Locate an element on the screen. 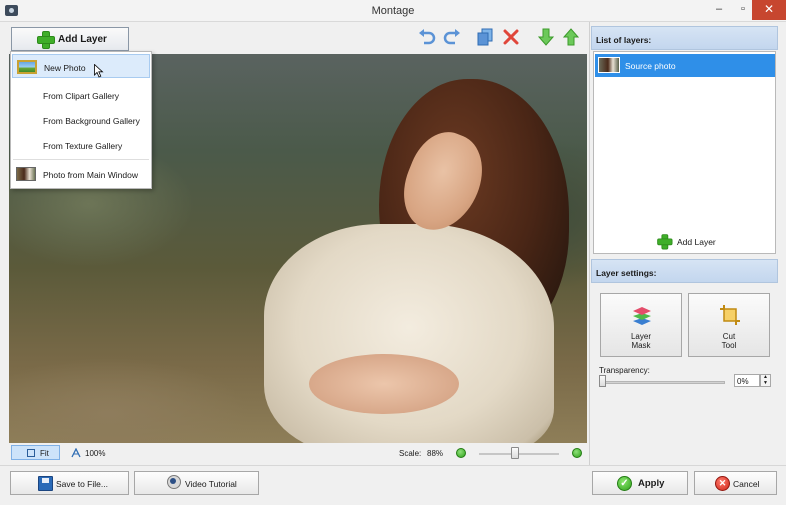  apply-label: Apply is located at coordinates (651, 483).